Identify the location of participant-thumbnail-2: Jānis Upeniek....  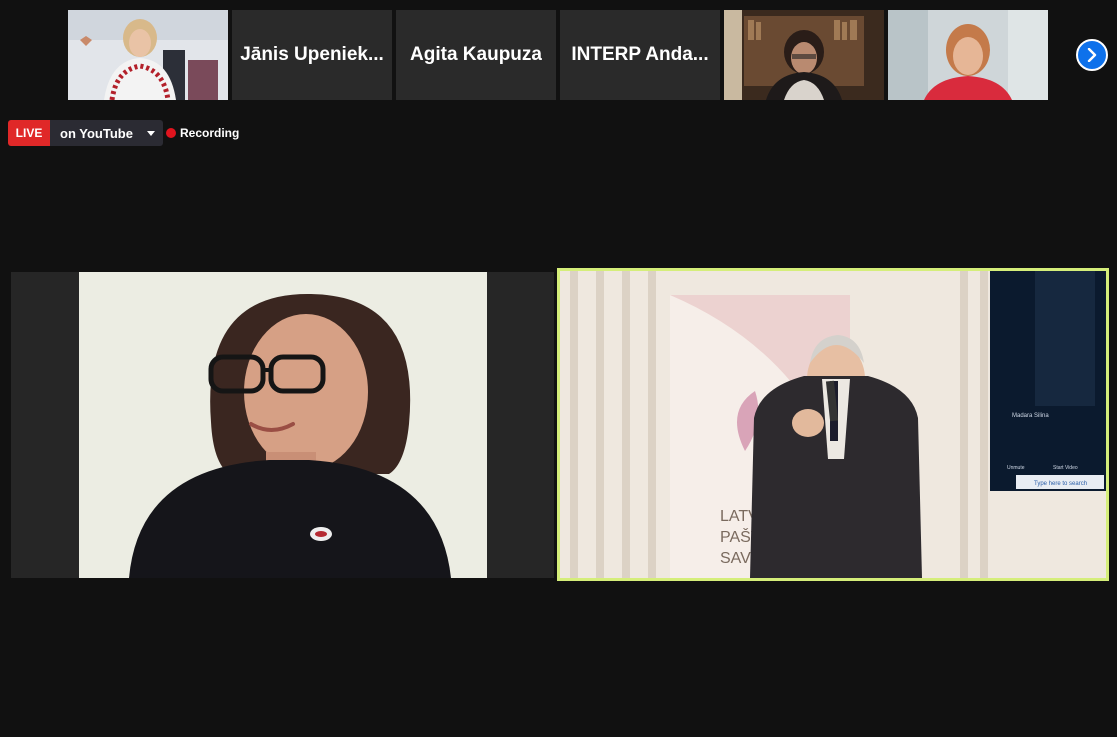
(312, 55).